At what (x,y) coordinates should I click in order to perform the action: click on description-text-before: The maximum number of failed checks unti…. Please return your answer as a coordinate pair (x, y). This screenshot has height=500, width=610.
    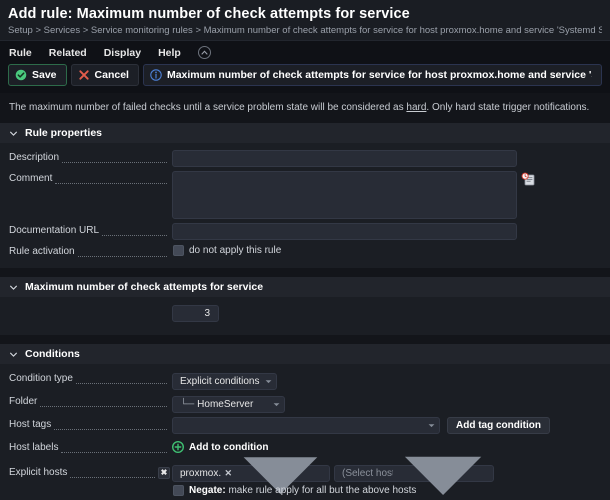
    Looking at the image, I should click on (208, 107).